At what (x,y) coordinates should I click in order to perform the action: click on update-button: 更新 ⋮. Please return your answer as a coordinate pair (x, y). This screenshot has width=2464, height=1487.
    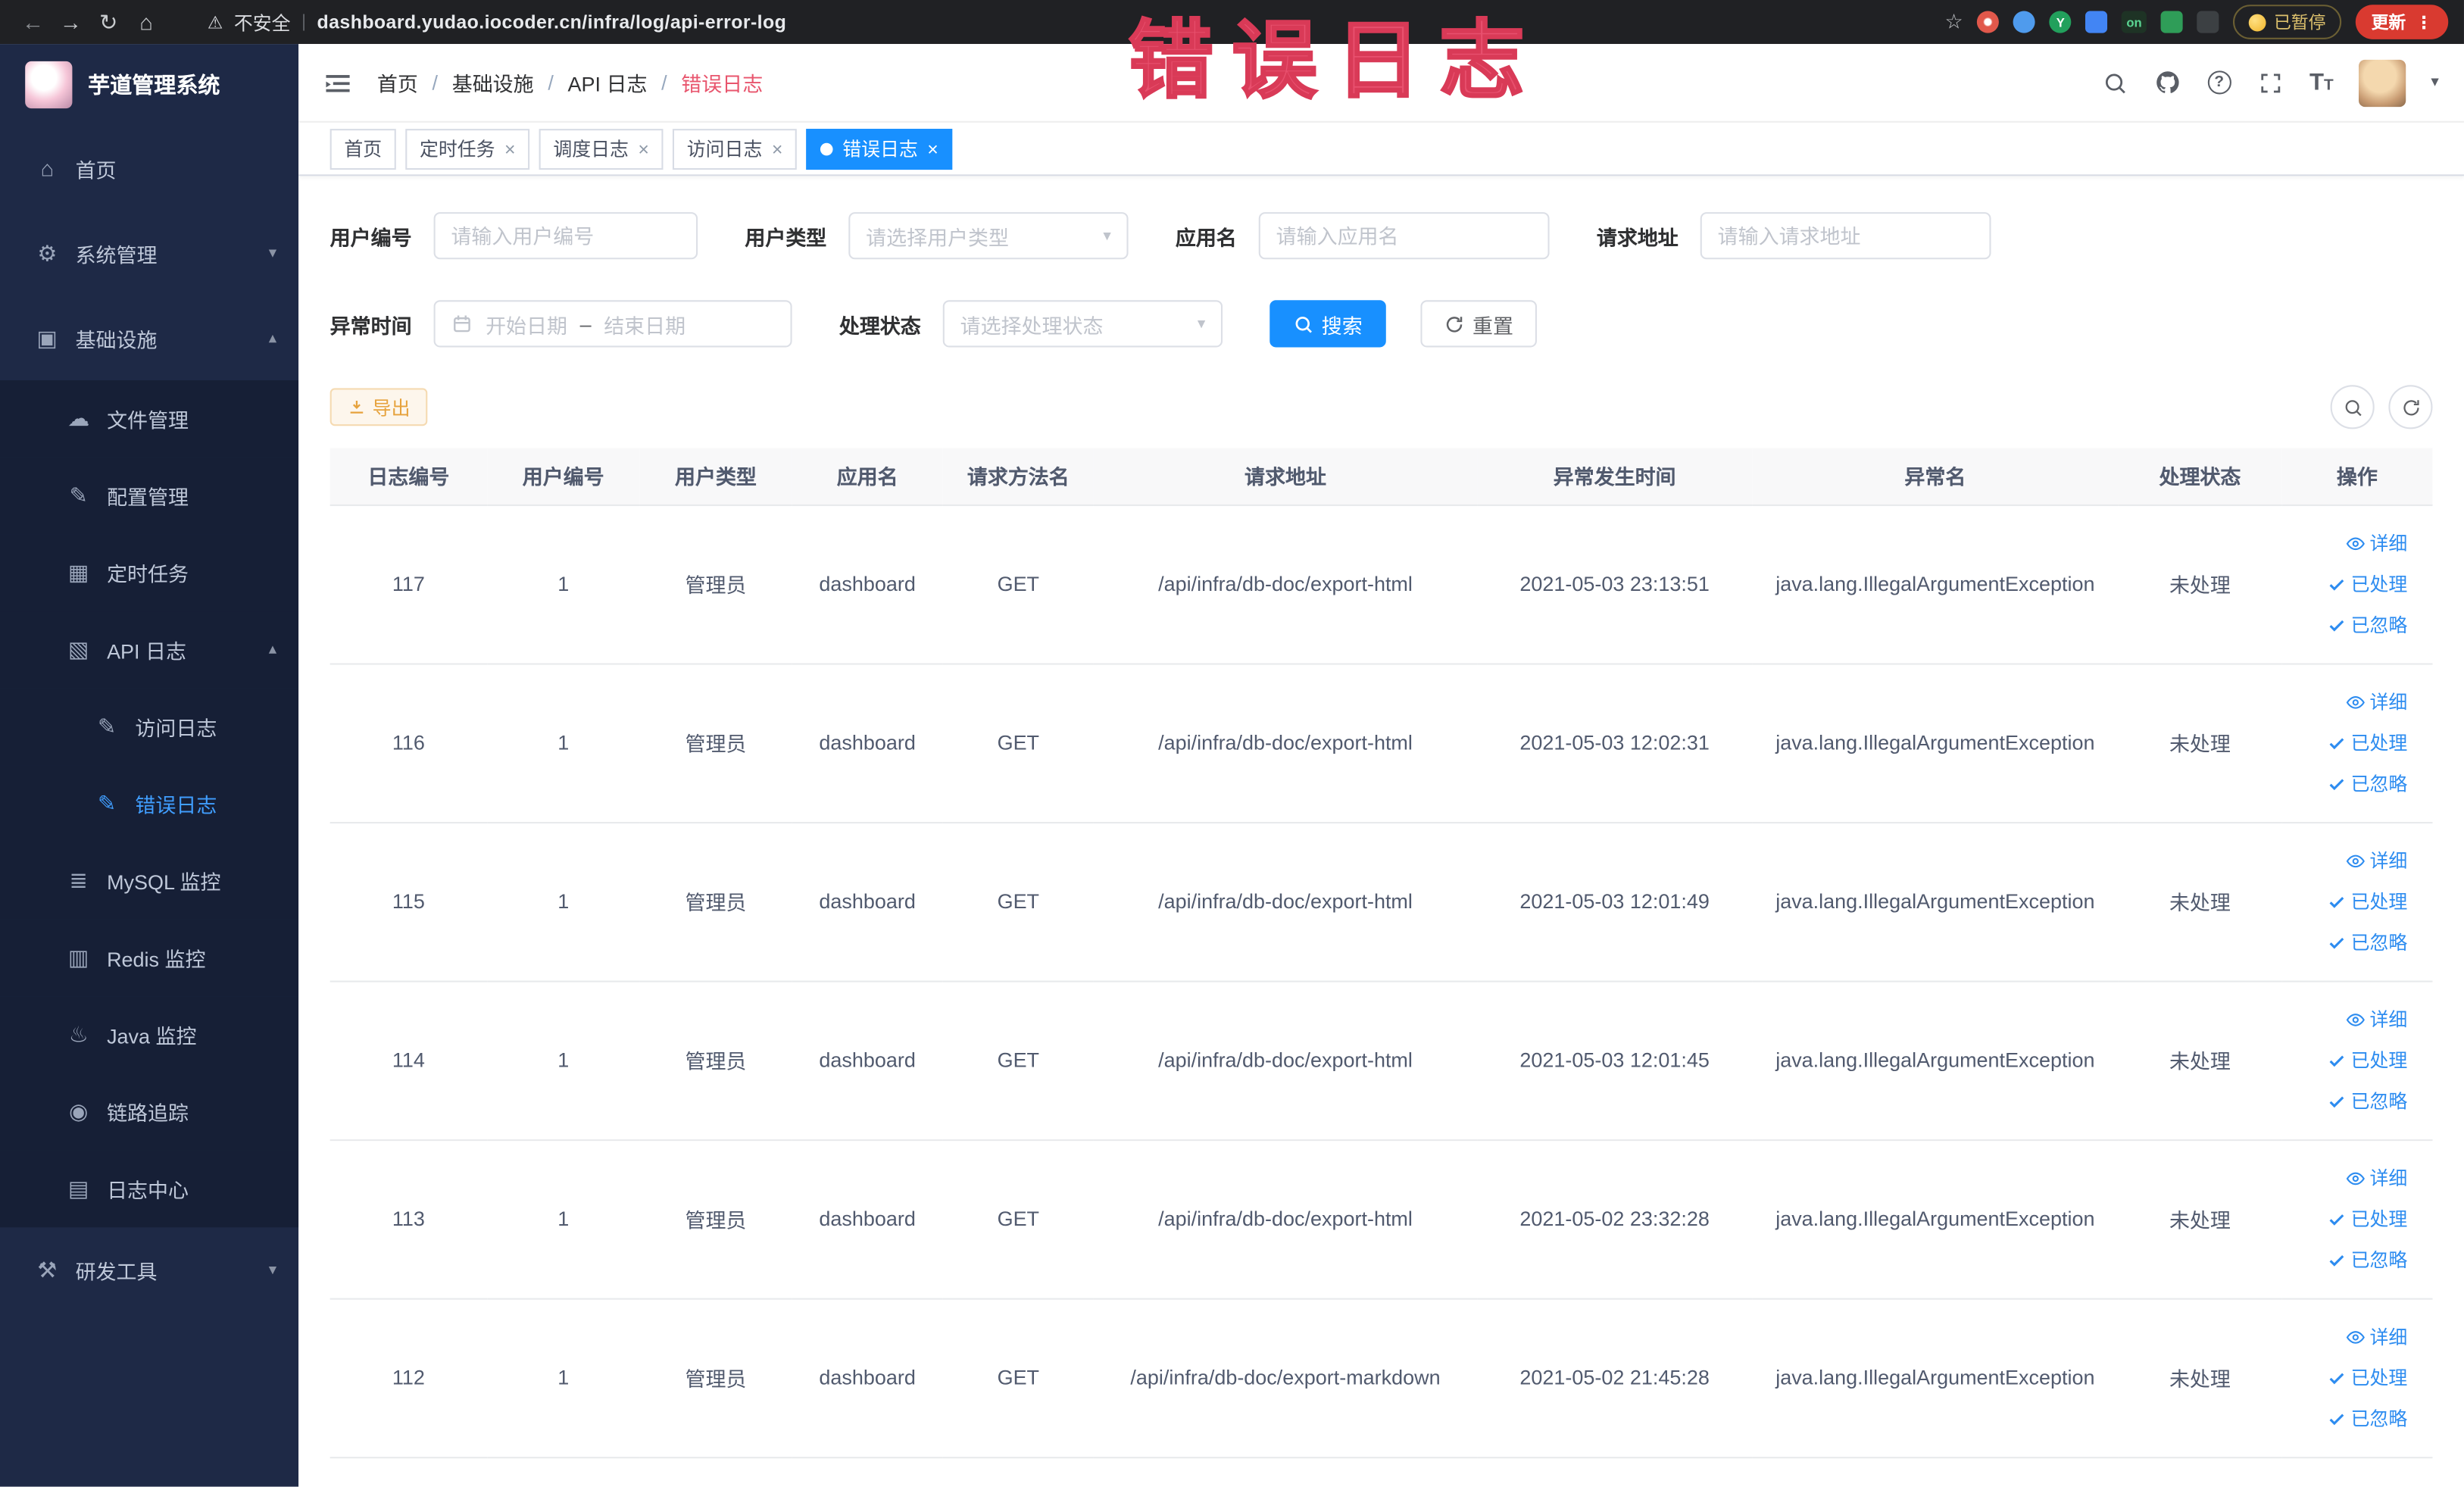
    Looking at the image, I should click on (2402, 22).